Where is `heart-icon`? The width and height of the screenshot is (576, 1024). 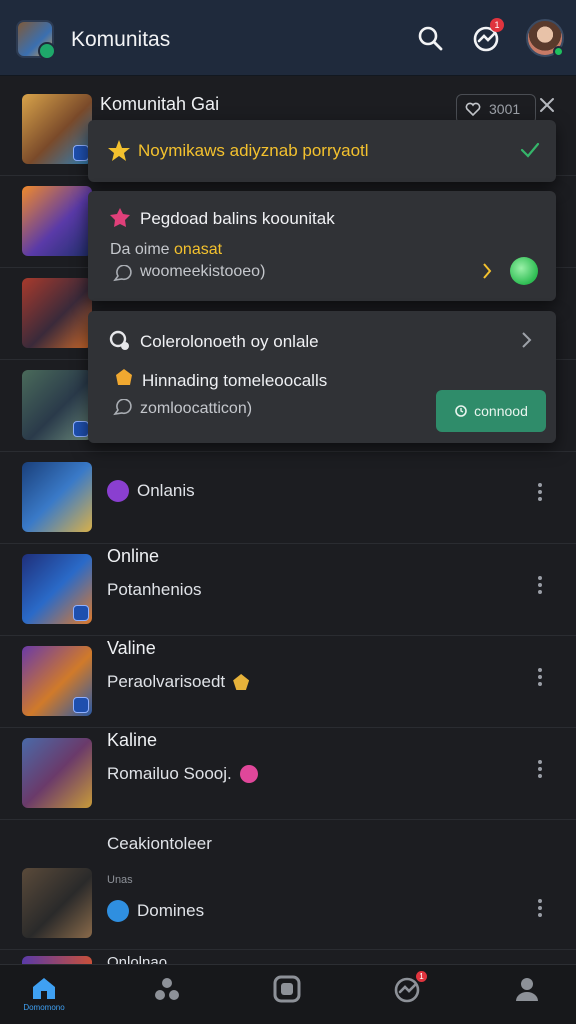
heart-icon is located at coordinates (473, 109).